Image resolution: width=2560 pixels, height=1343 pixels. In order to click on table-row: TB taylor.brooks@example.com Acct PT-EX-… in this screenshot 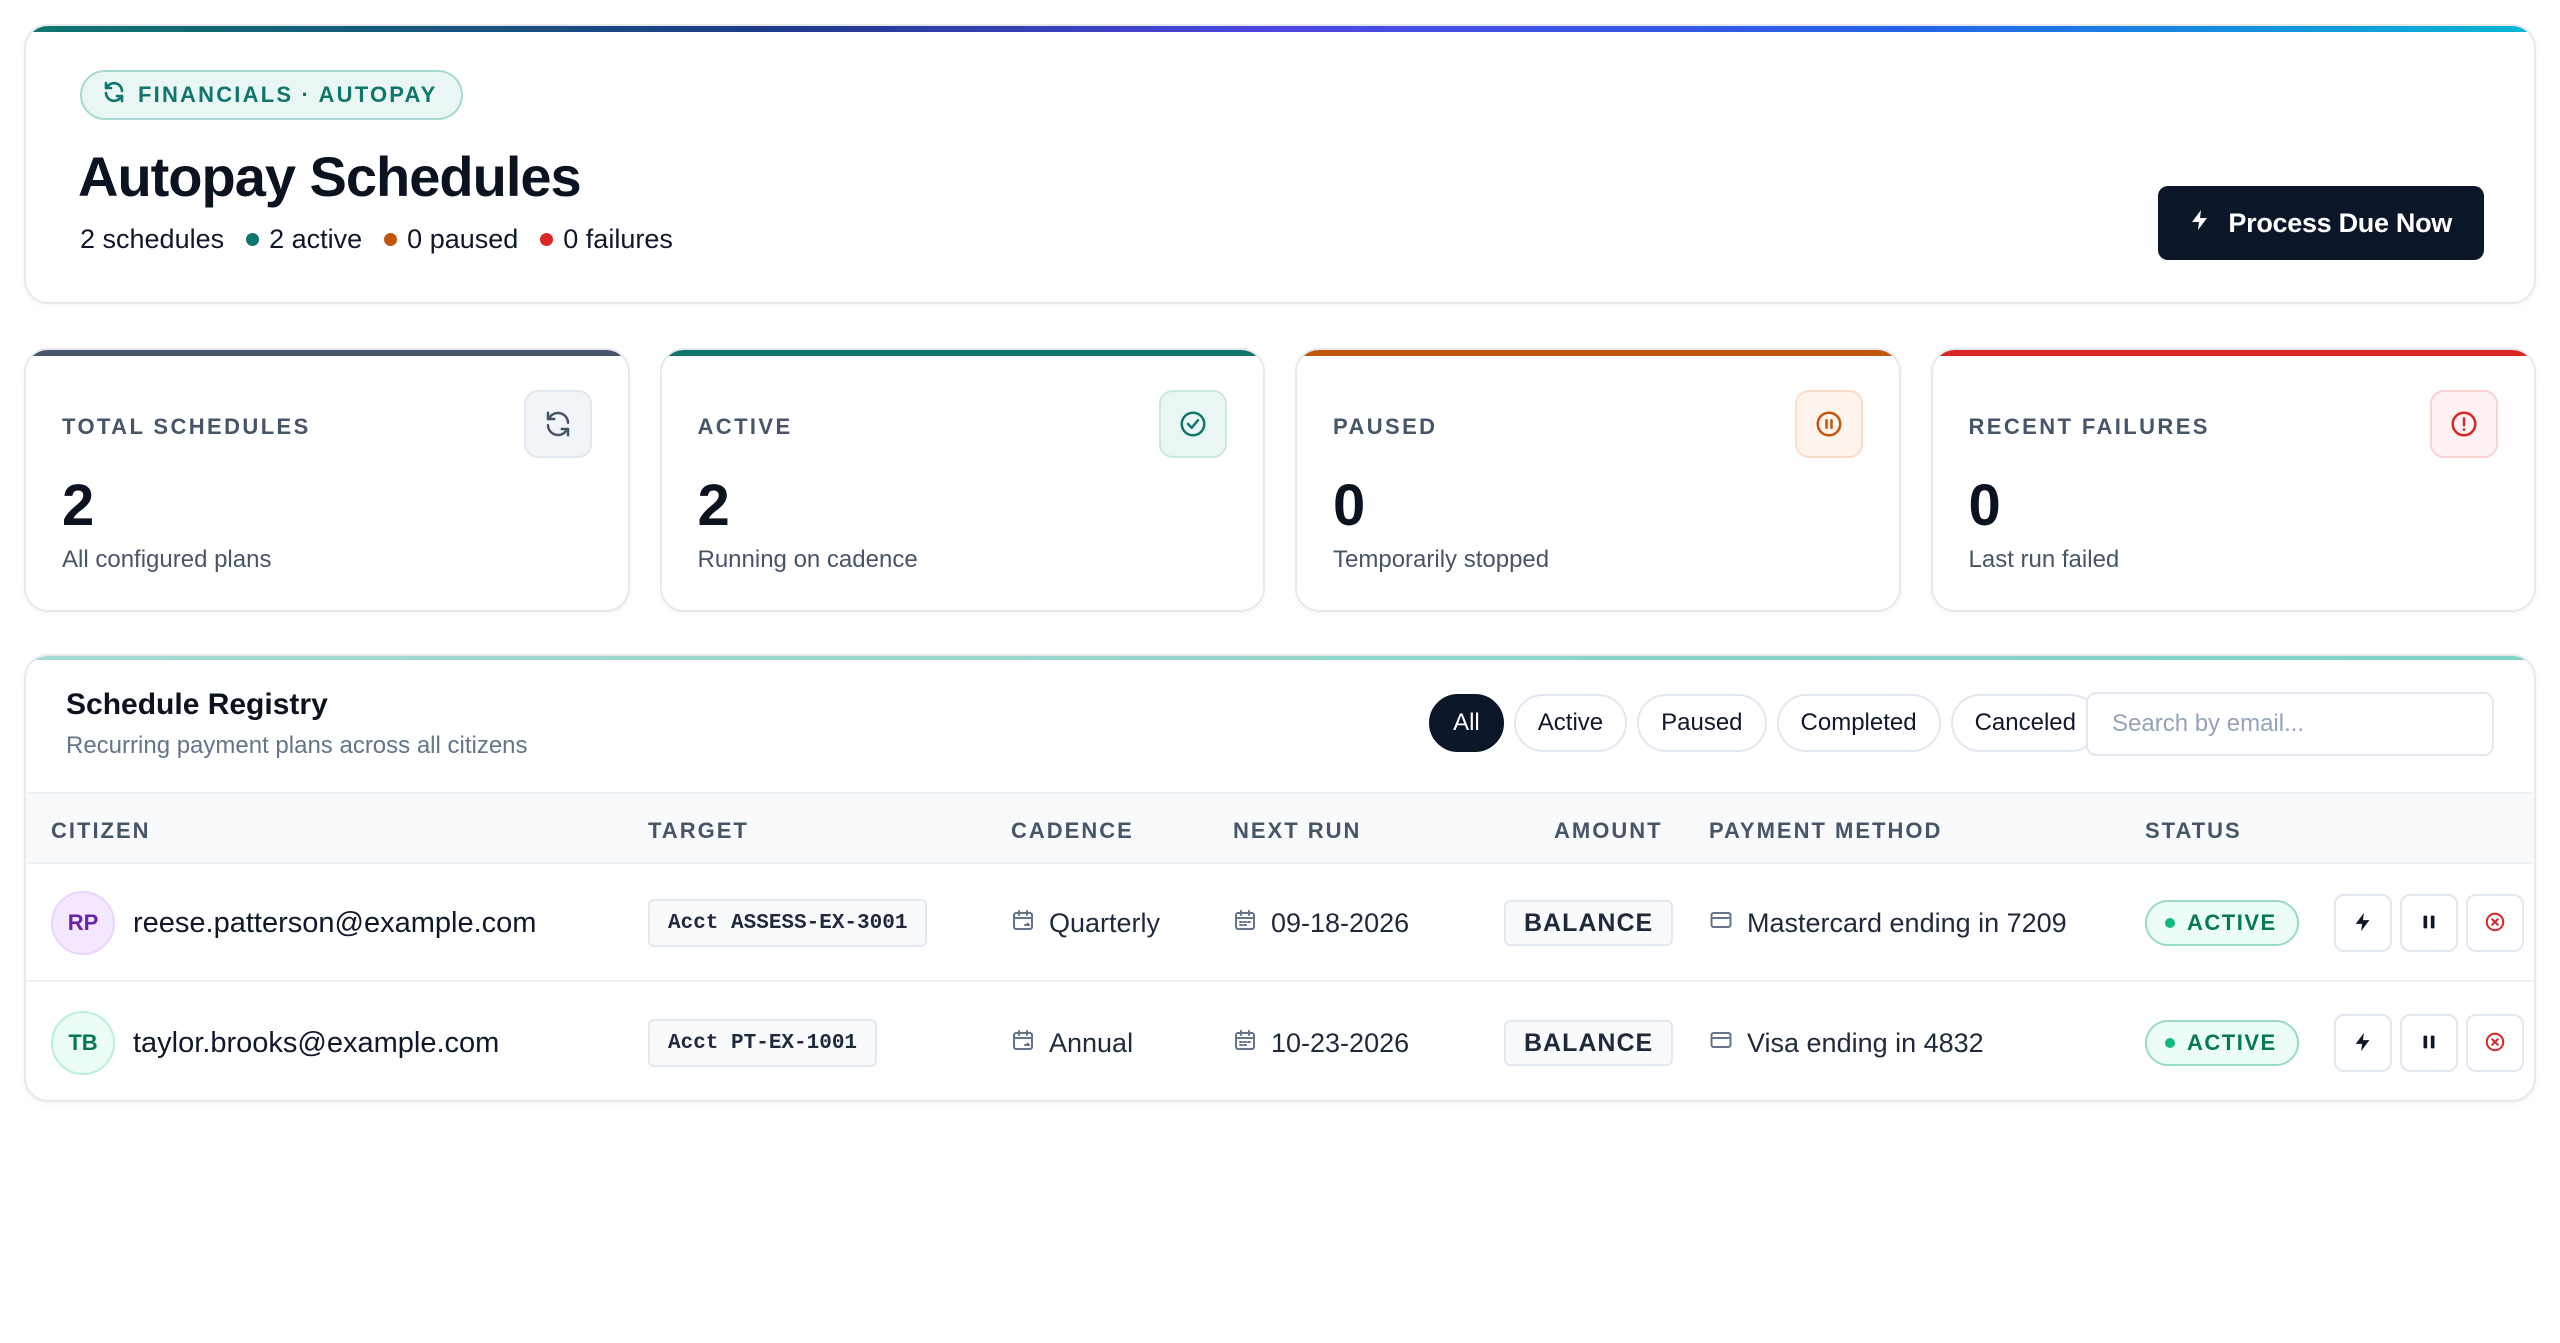, I will do `click(1280, 1042)`.